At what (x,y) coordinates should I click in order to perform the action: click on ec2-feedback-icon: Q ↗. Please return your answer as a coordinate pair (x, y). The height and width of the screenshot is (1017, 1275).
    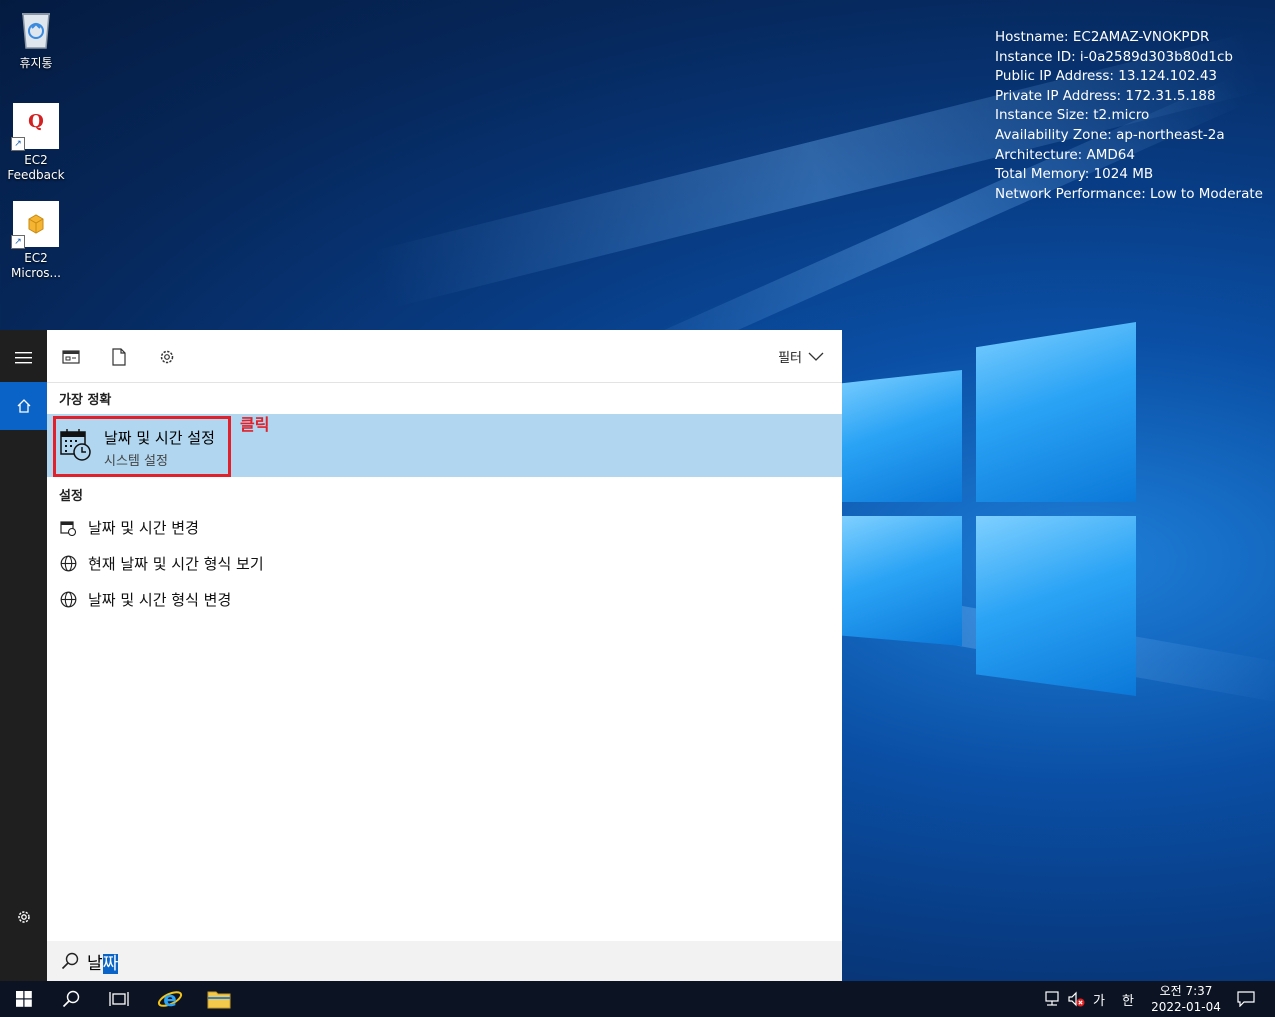
    Looking at the image, I should click on (35, 127).